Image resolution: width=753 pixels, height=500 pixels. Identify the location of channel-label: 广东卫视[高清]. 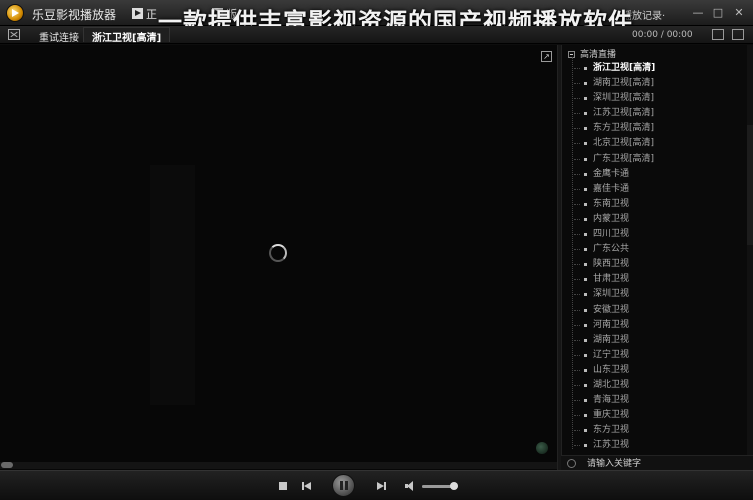
(624, 158).